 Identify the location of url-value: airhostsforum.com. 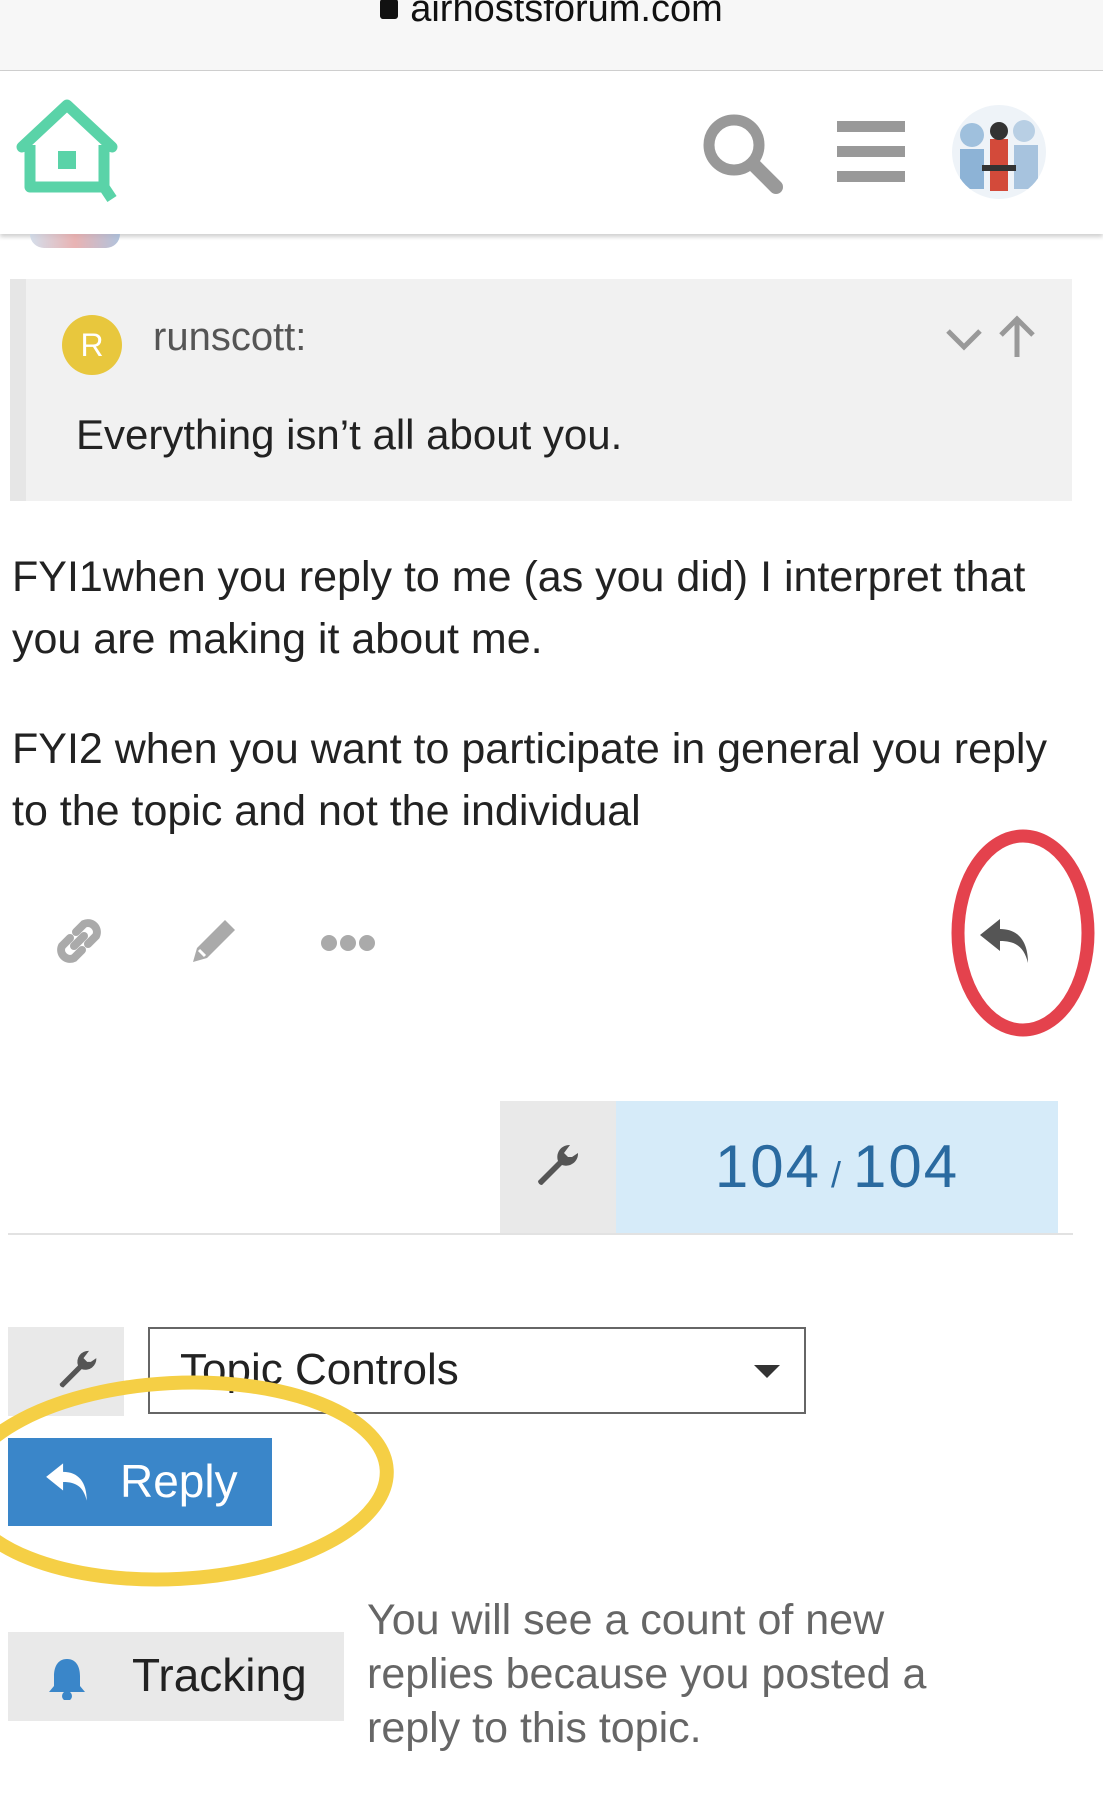
(566, 15).